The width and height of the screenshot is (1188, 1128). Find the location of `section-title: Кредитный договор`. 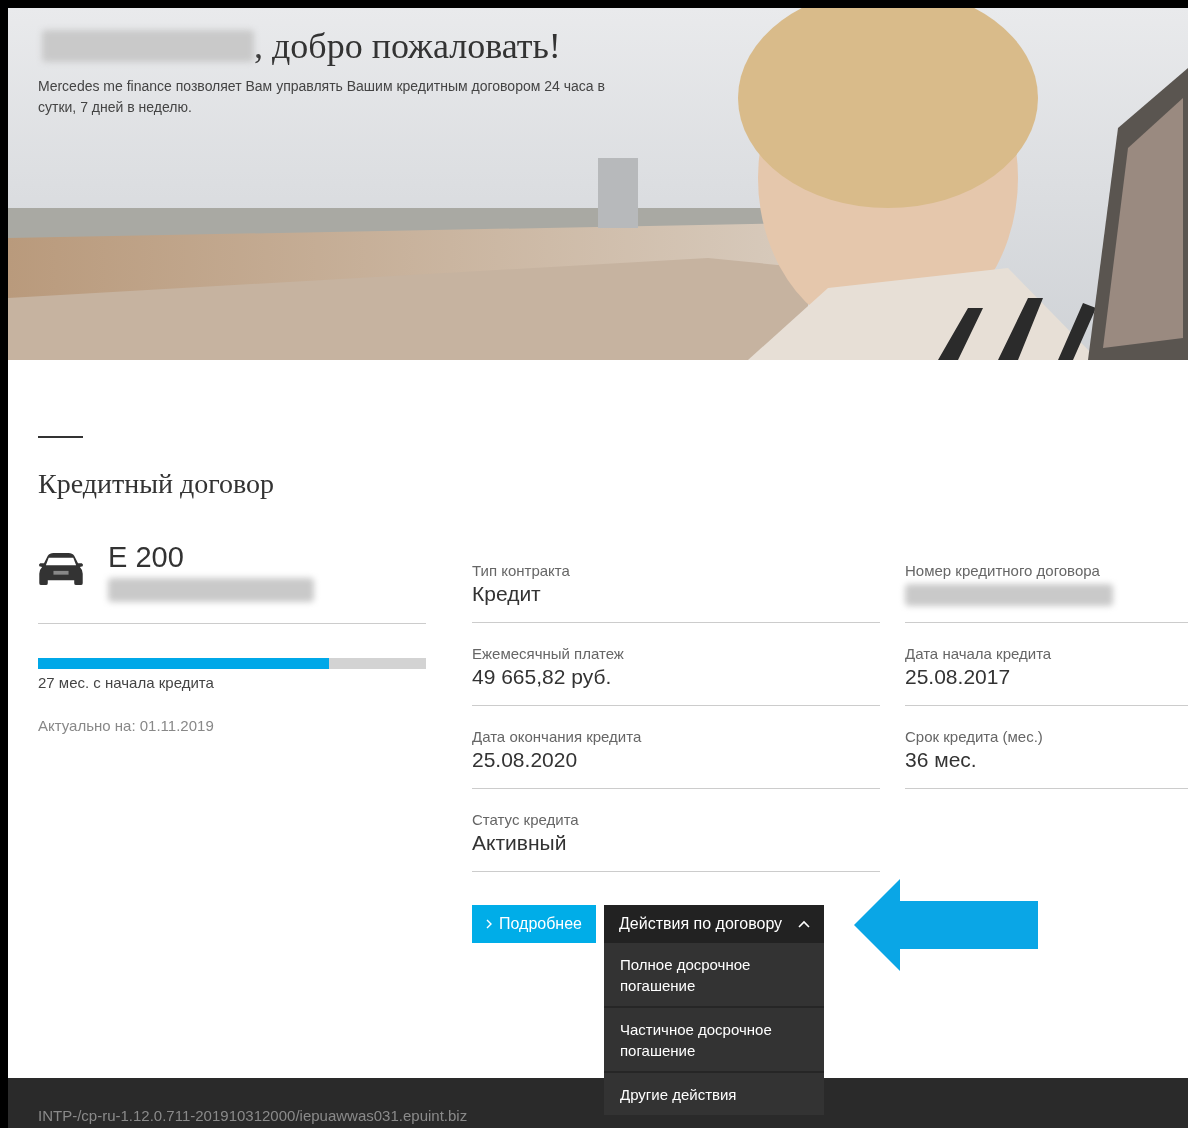

section-title: Кредитный договор is located at coordinates (157, 484).